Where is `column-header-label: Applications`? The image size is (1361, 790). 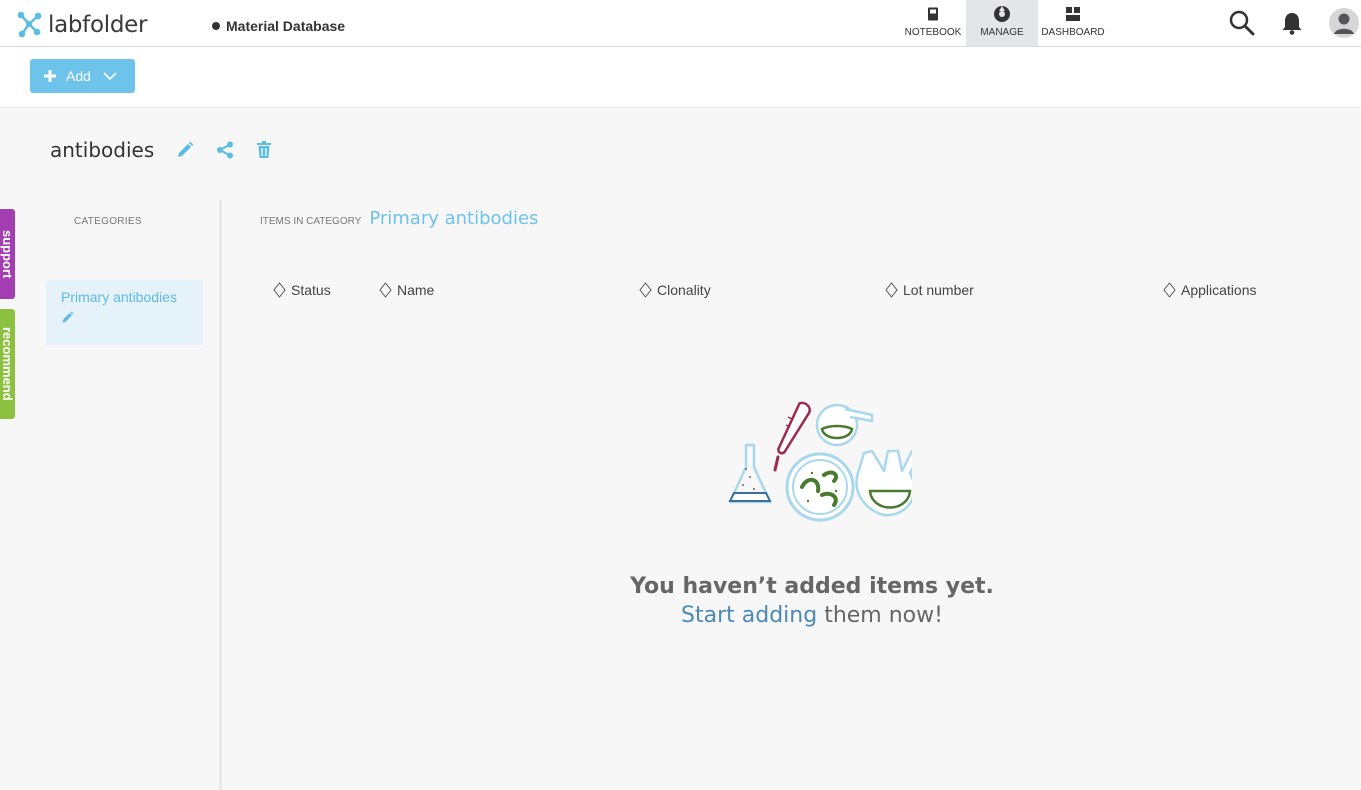
column-header-label: Applications is located at coordinates (1219, 290).